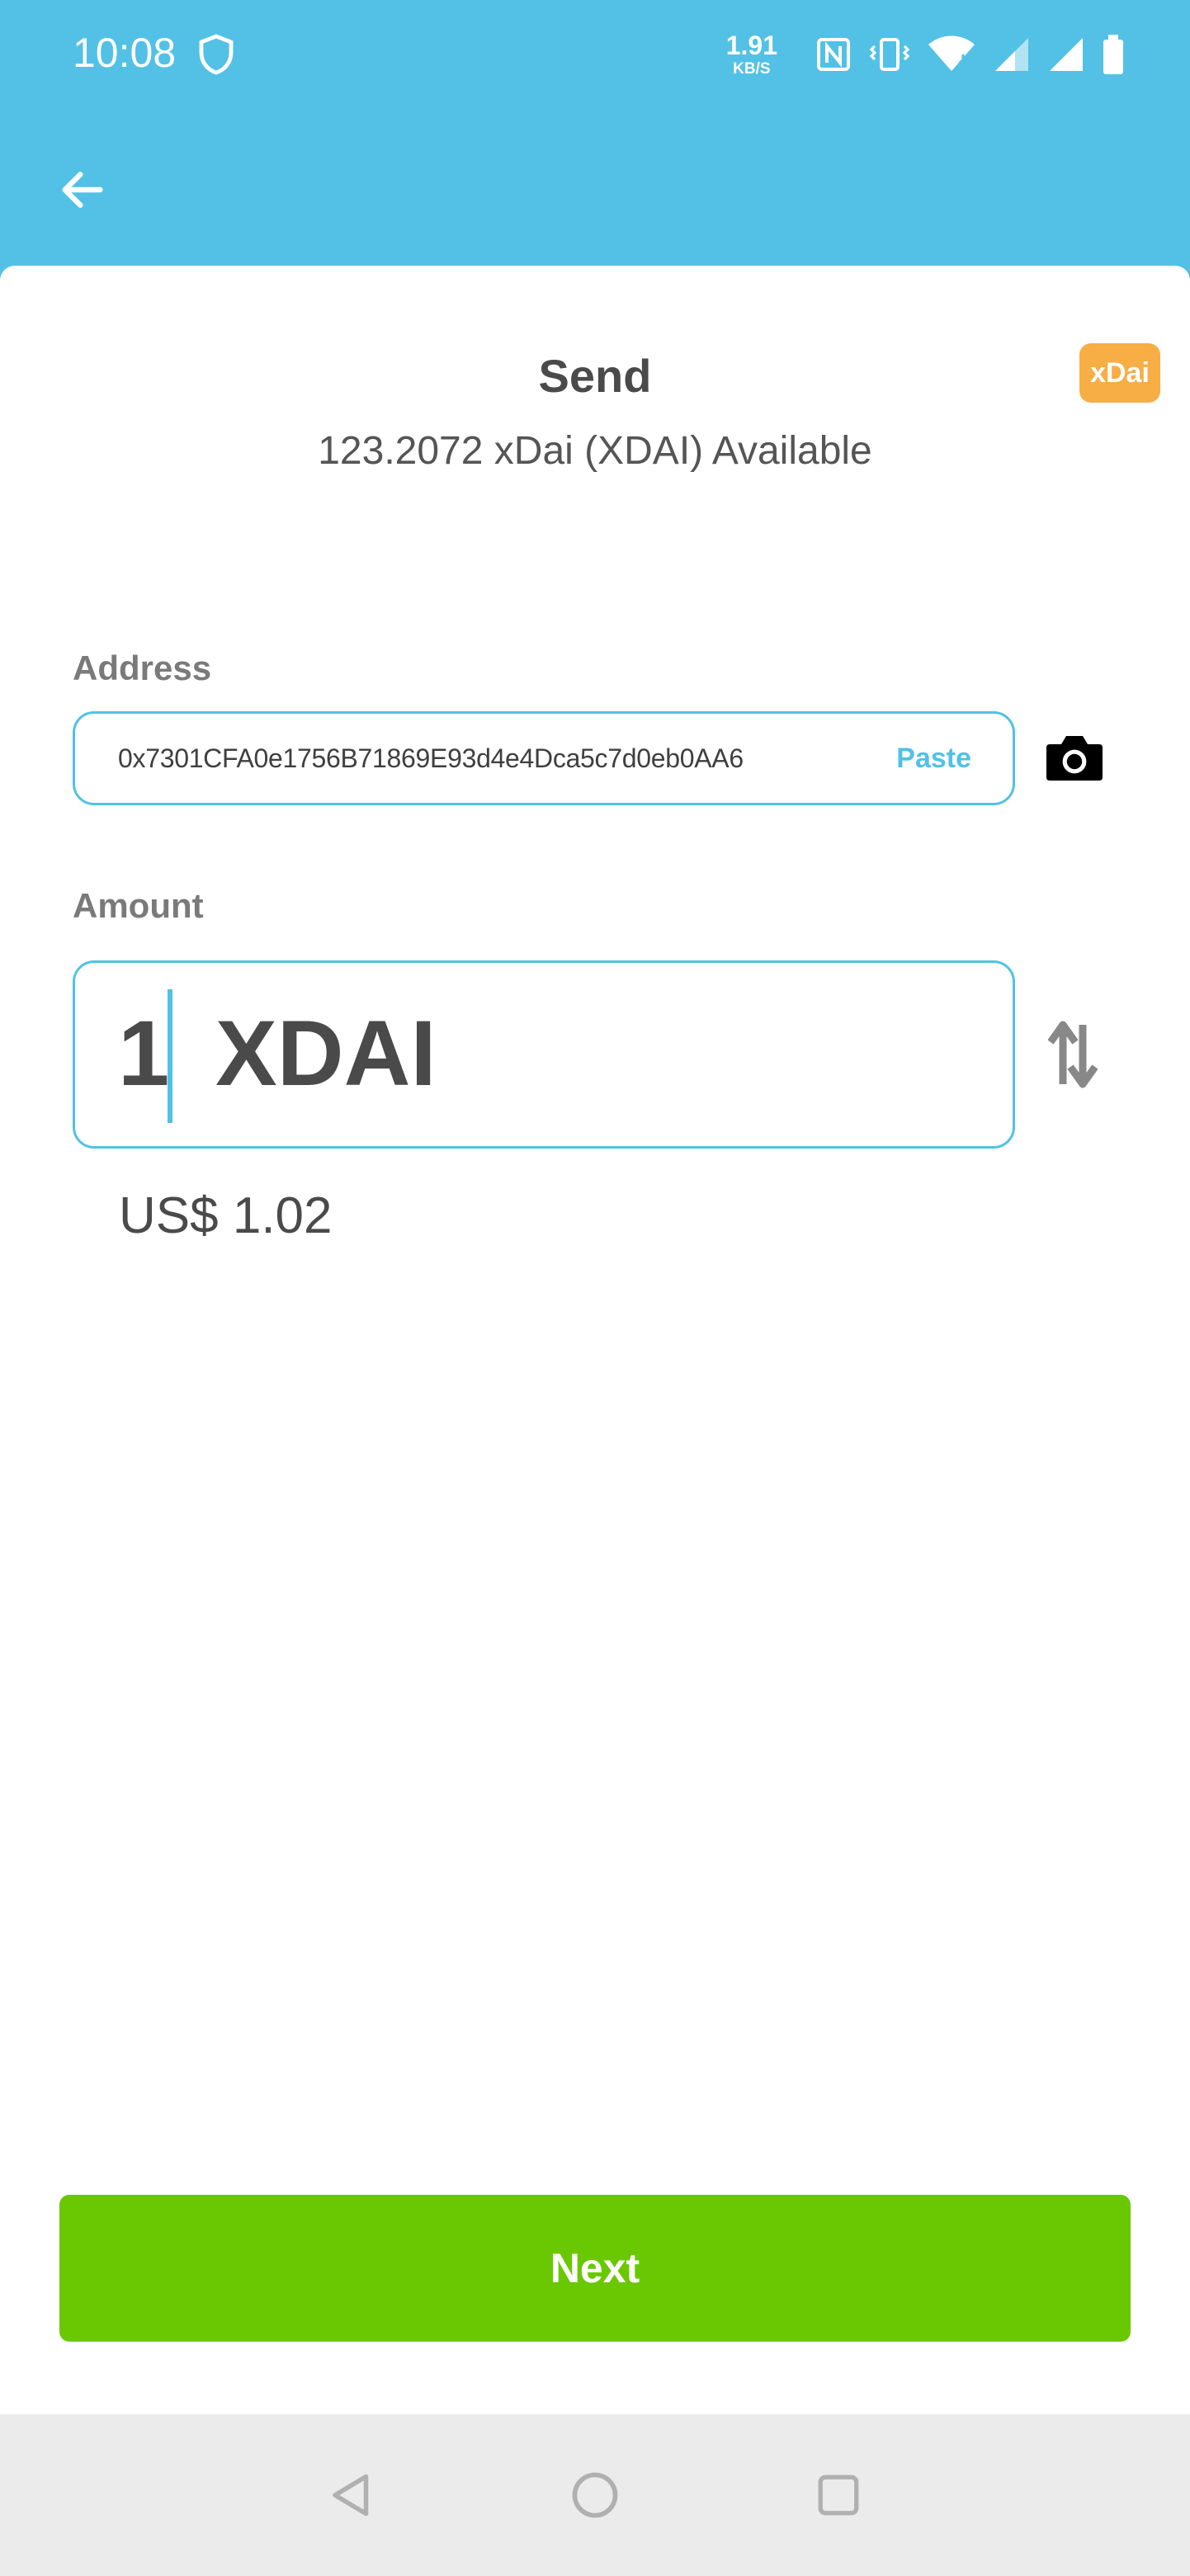 The image size is (1190, 2576). What do you see at coordinates (926, 55) in the screenshot?
I see `status-icons: 1.91 KB/S` at bounding box center [926, 55].